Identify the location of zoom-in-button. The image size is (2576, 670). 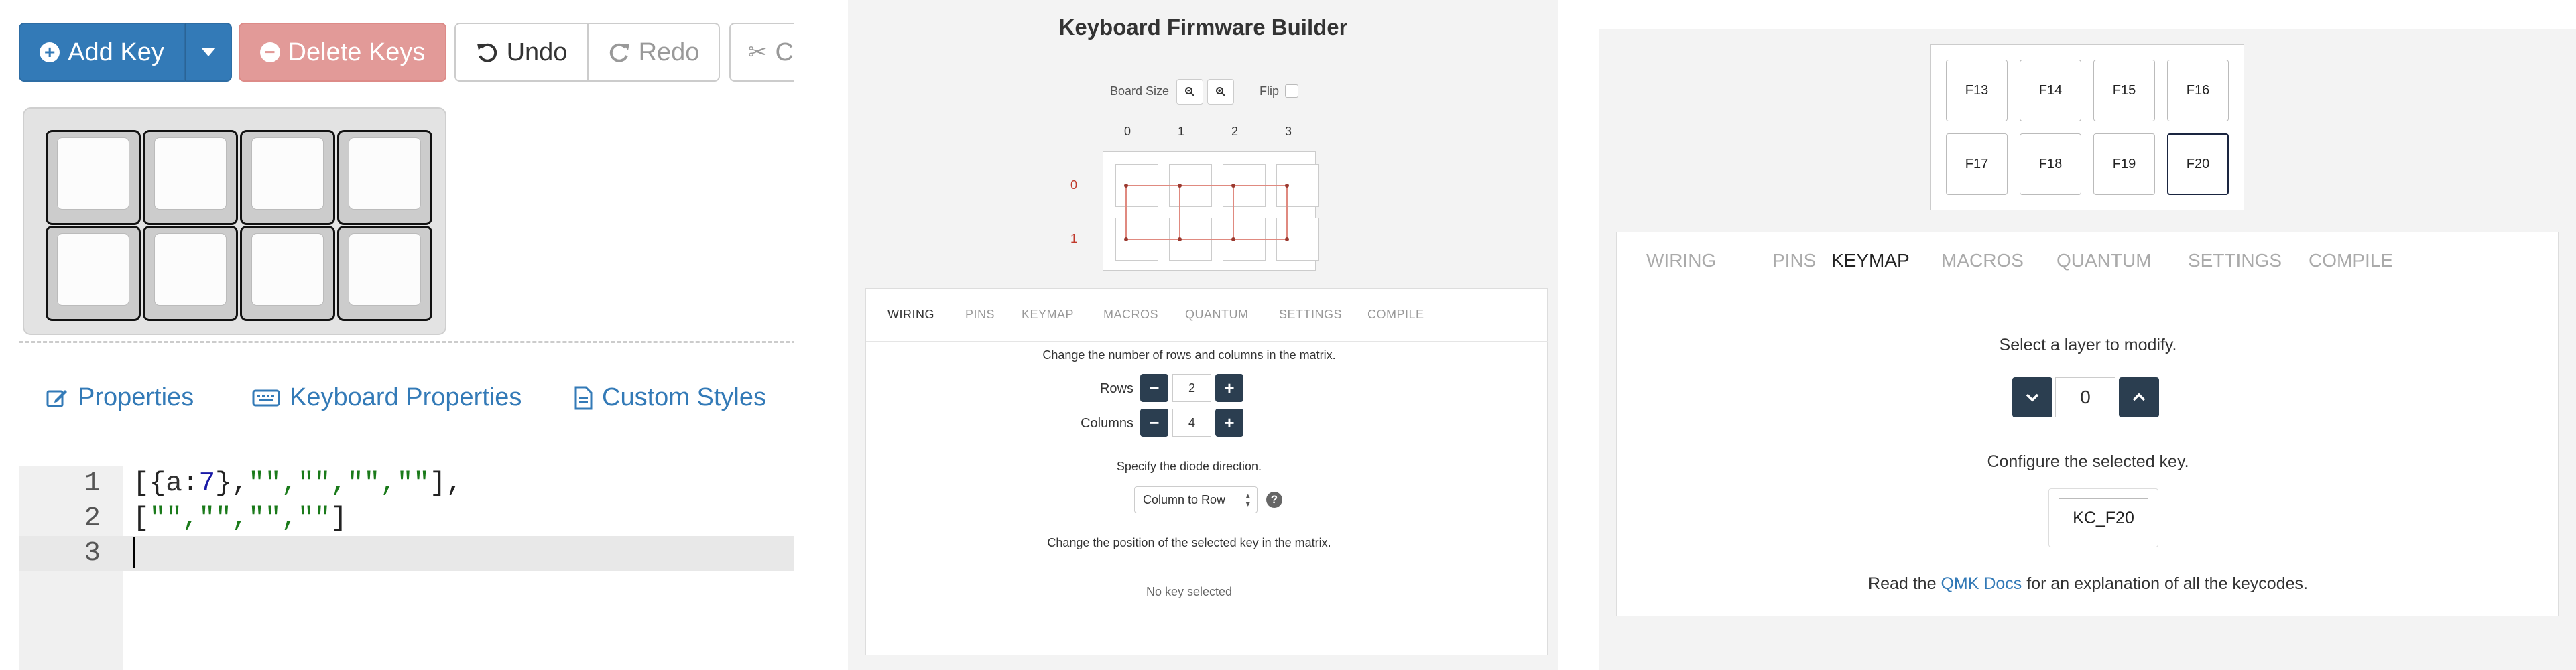
(1221, 92).